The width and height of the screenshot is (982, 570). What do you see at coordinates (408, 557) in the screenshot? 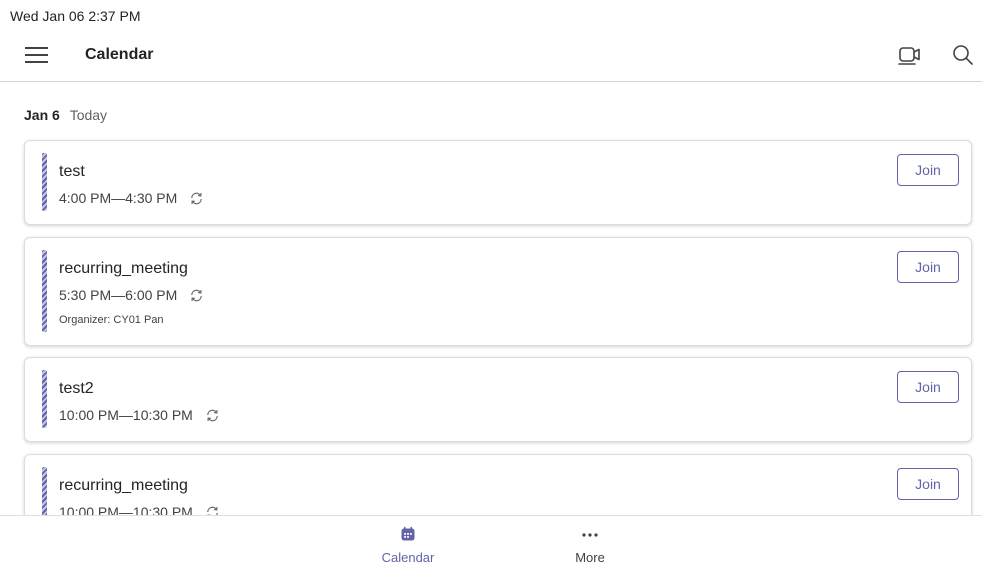
I see `nav-label-calendar: Calendar` at bounding box center [408, 557].